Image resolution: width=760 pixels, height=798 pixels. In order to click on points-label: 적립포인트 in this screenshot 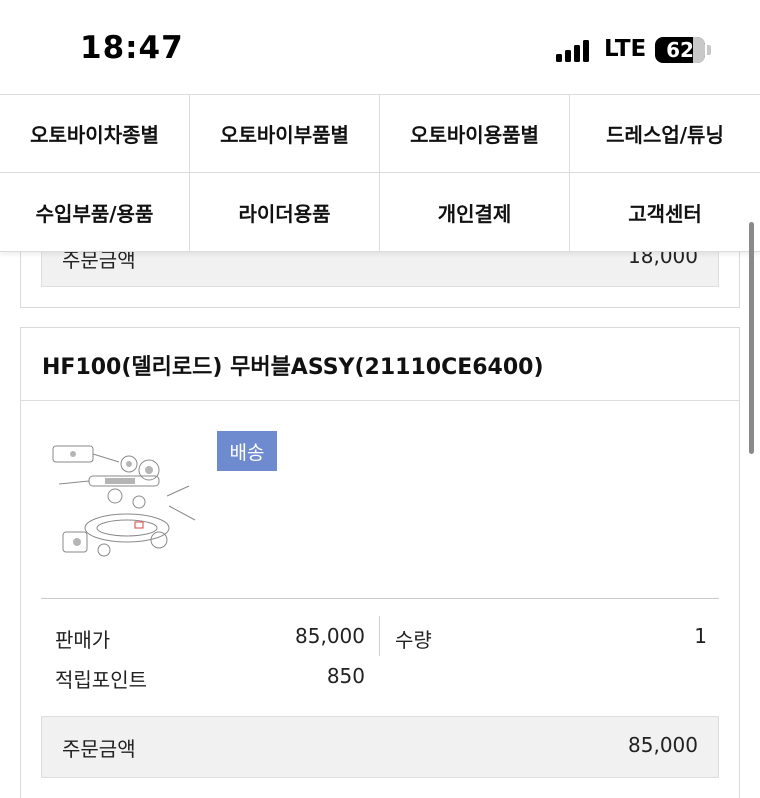, I will do `click(101, 680)`.